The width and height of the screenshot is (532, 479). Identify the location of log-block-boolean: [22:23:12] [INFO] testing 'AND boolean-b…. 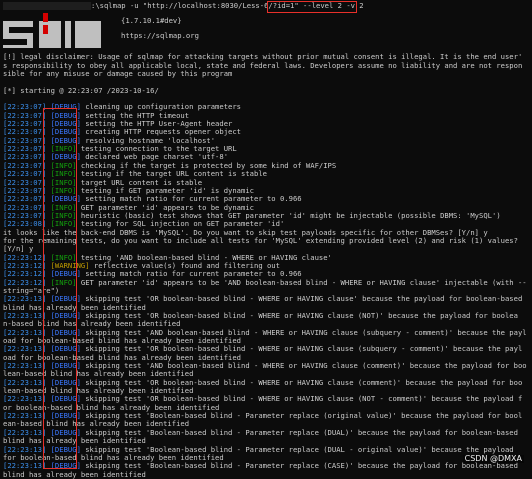
(266, 270).